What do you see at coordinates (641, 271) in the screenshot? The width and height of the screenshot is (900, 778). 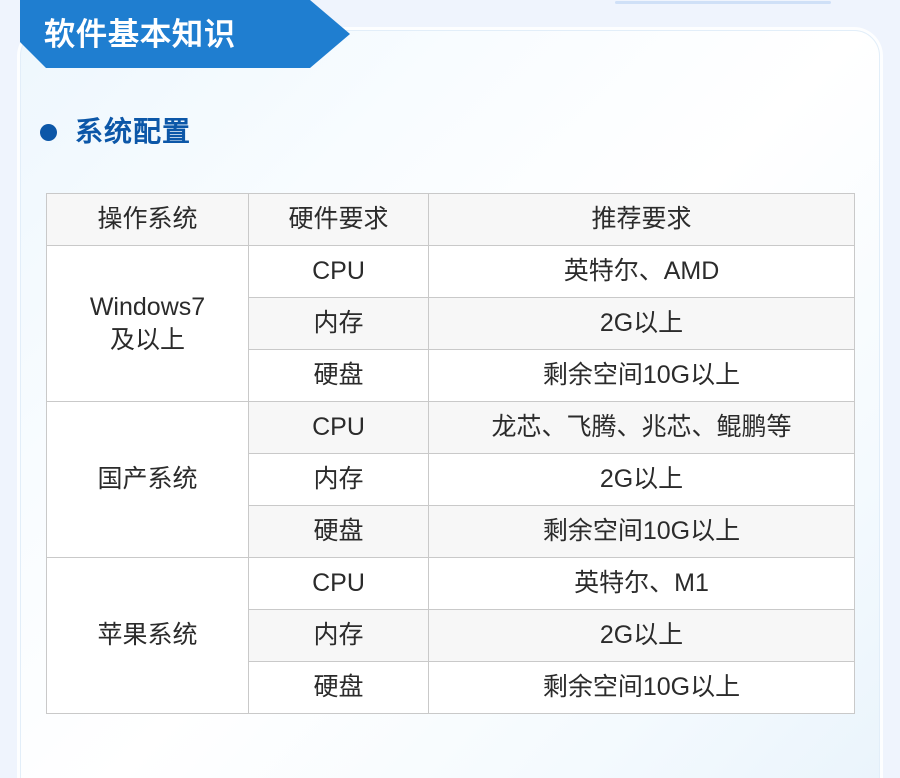 I see `cell-recommend: 英特尔、AMD` at bounding box center [641, 271].